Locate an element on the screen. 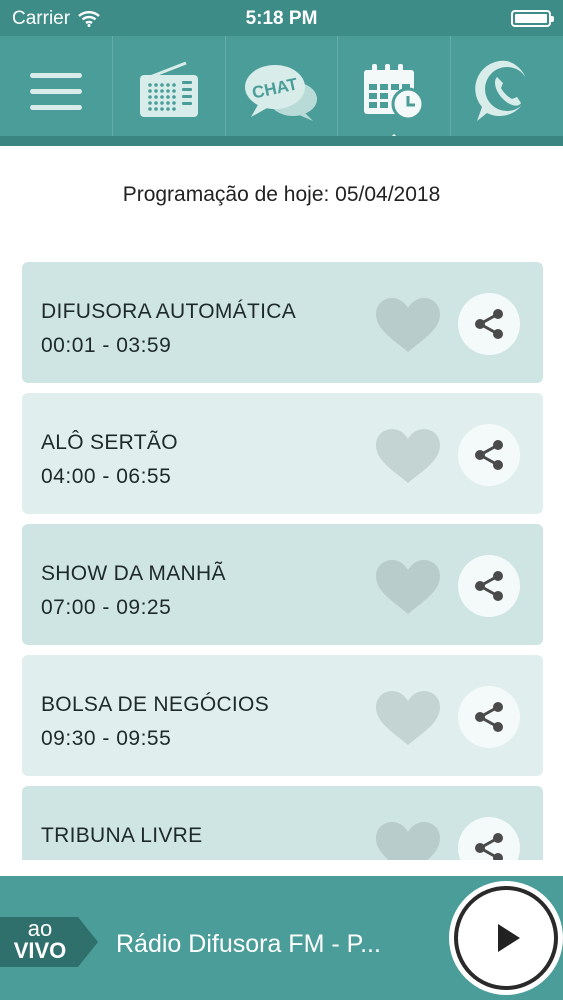 This screenshot has height=1000, width=563. play-icon is located at coordinates (509, 938).